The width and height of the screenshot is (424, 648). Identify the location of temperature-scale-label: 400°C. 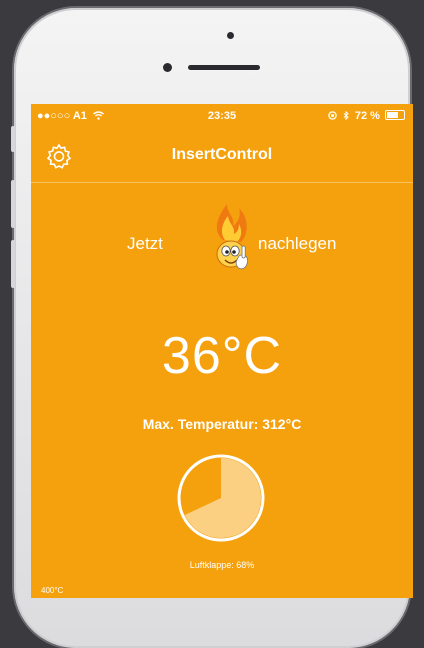
(52, 590).